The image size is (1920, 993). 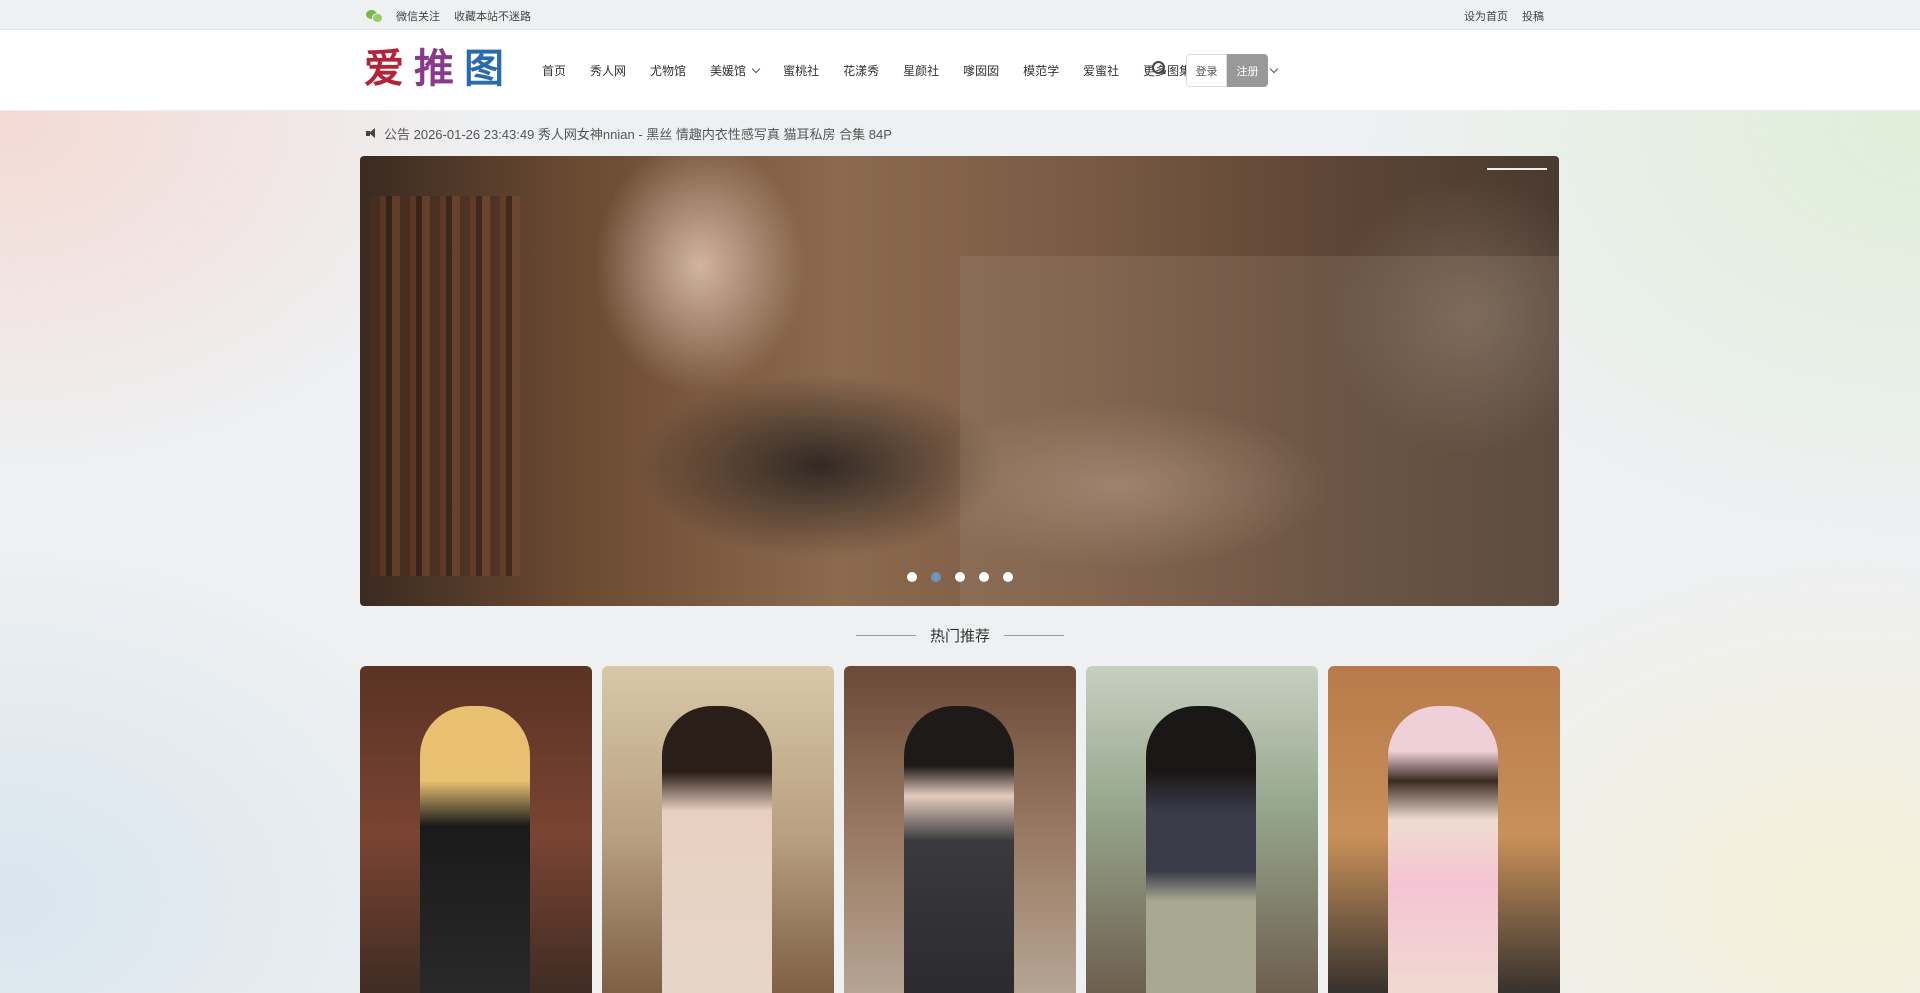 I want to click on nav-item-8: 嗲囡囡, so click(x=981, y=70).